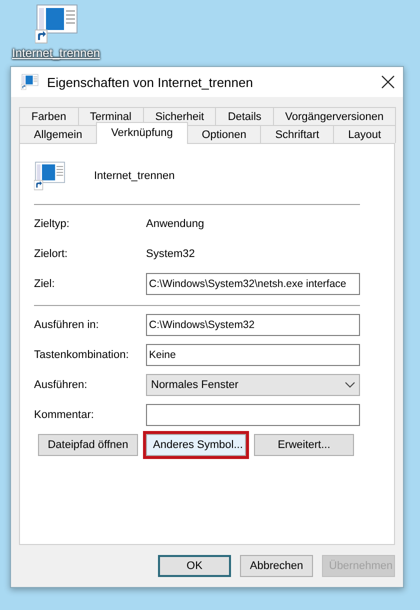 This screenshot has width=420, height=610. I want to click on field-value: Anwendung, so click(176, 224).